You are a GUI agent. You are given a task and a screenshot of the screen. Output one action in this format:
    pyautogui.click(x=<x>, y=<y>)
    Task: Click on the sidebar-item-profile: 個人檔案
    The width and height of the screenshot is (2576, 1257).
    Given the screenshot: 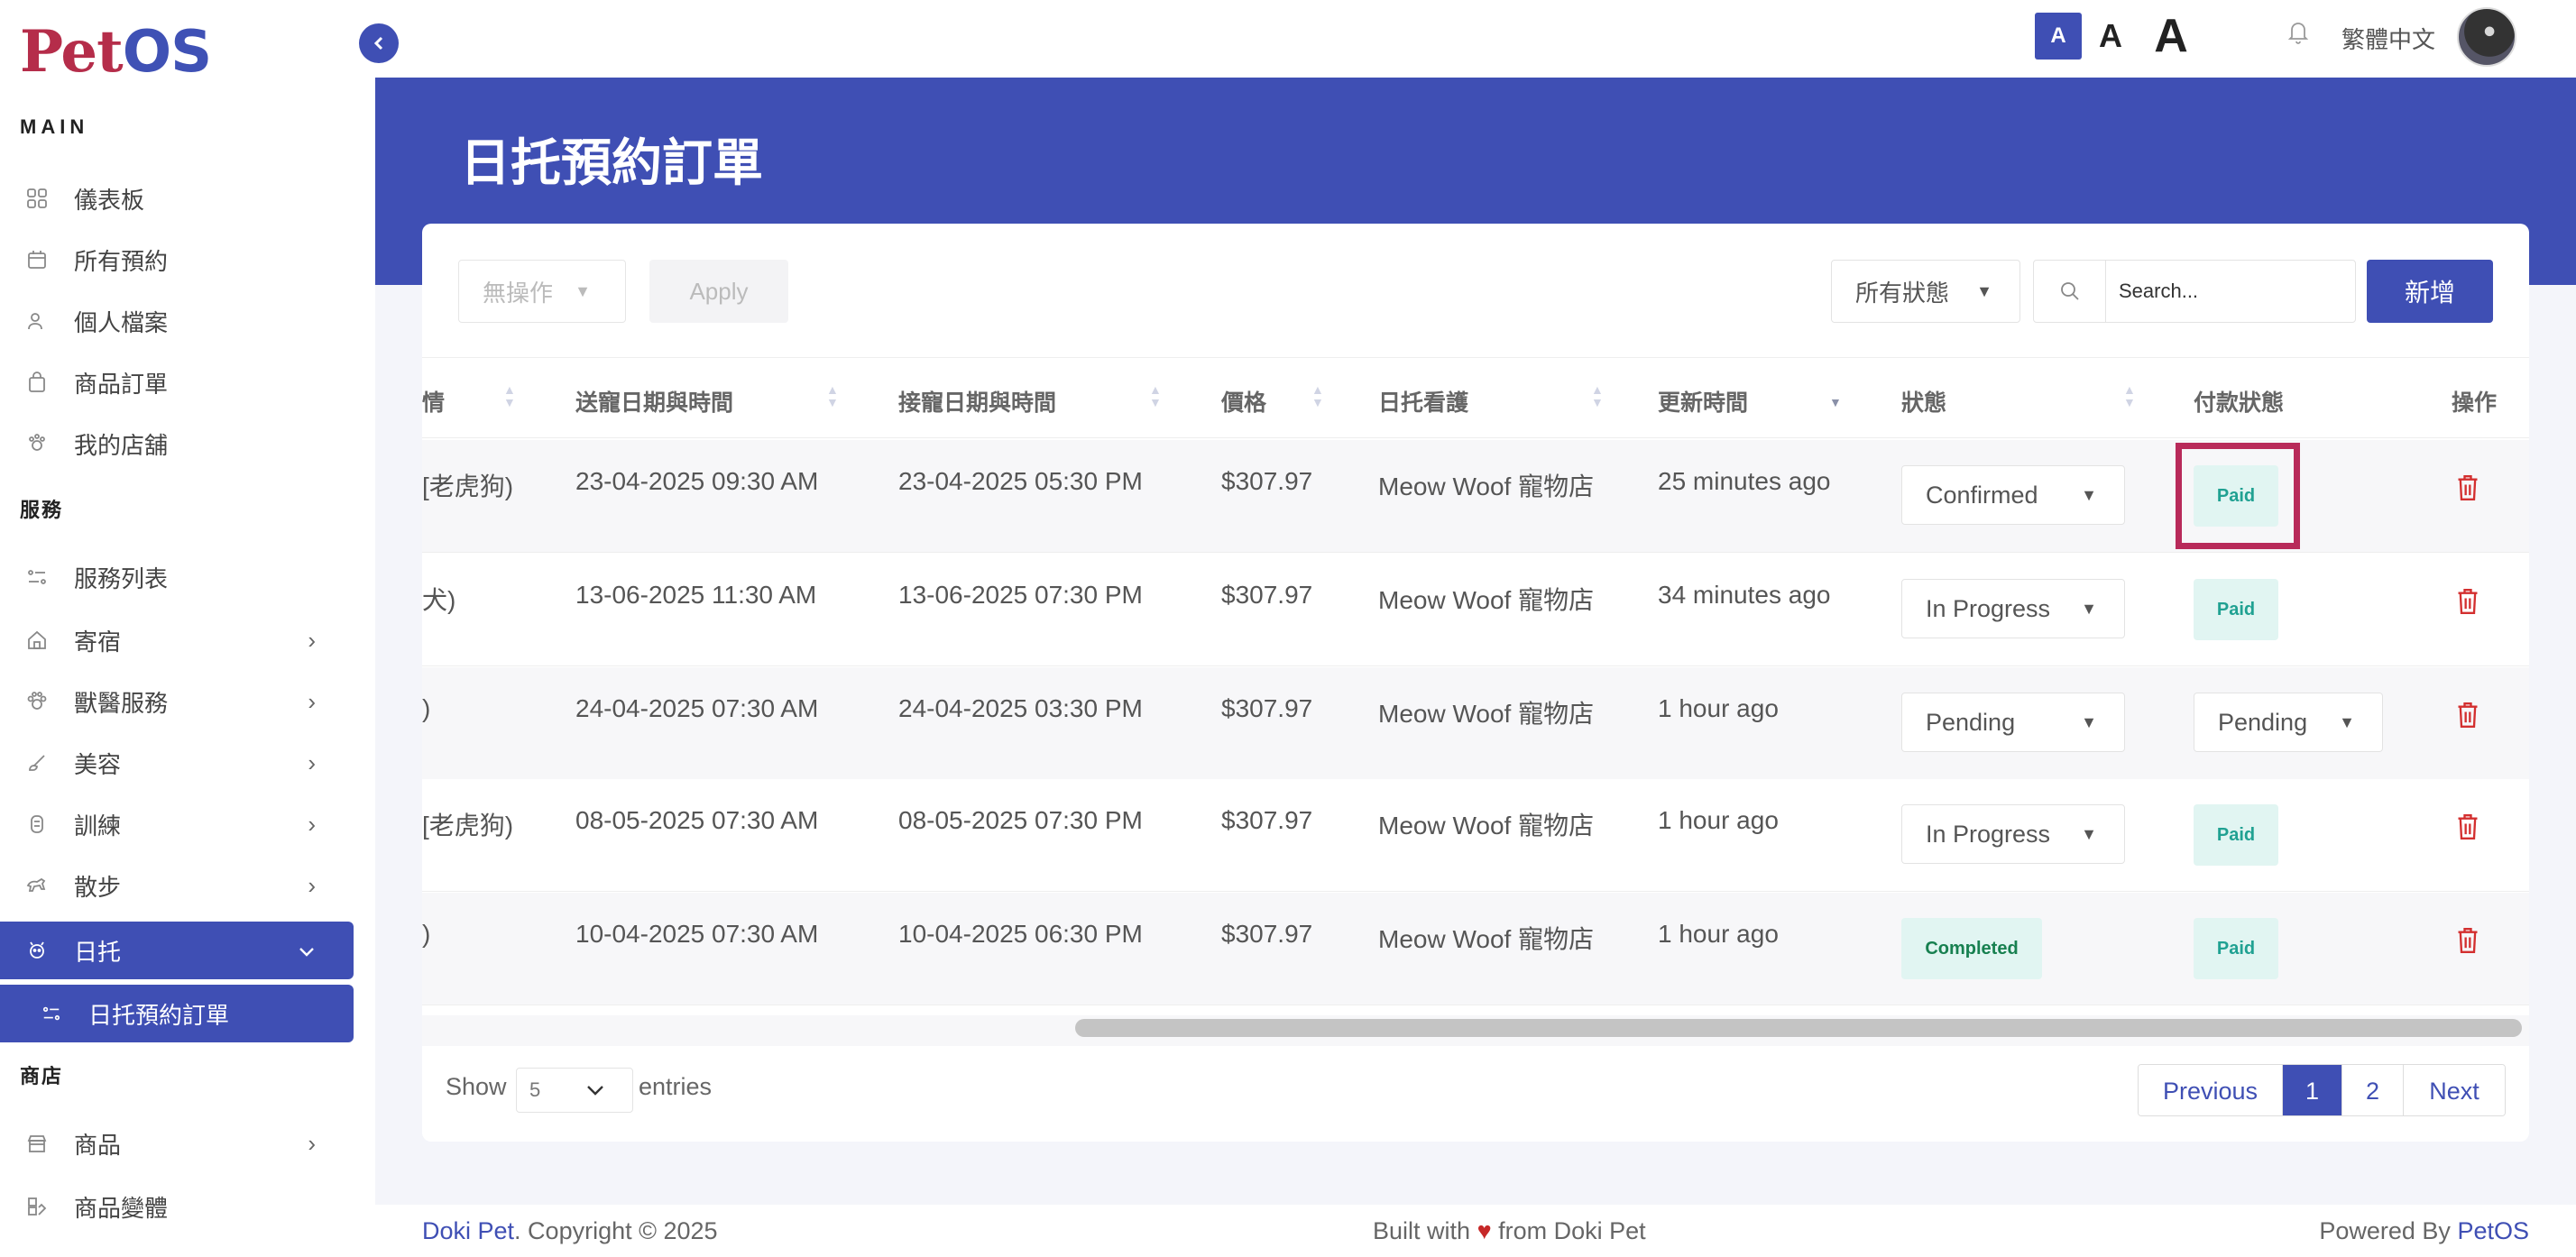 What is the action you would take?
    pyautogui.click(x=177, y=321)
    